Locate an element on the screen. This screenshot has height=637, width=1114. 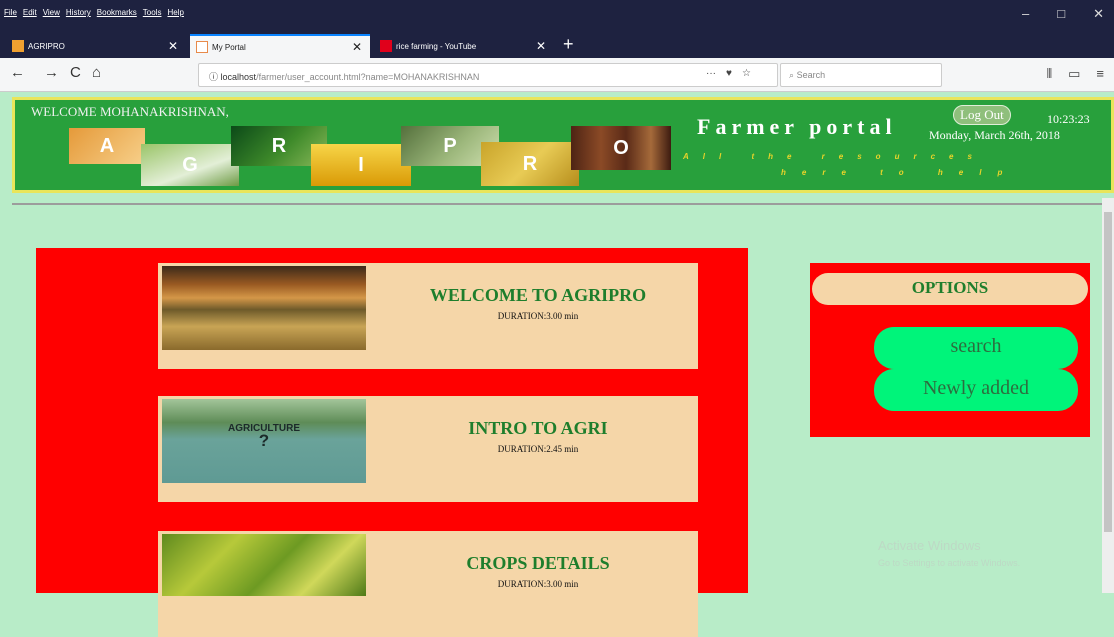
course-card: WELCOME TO AGRIPRO DURATION:3.00 min is located at coordinates (428, 316).